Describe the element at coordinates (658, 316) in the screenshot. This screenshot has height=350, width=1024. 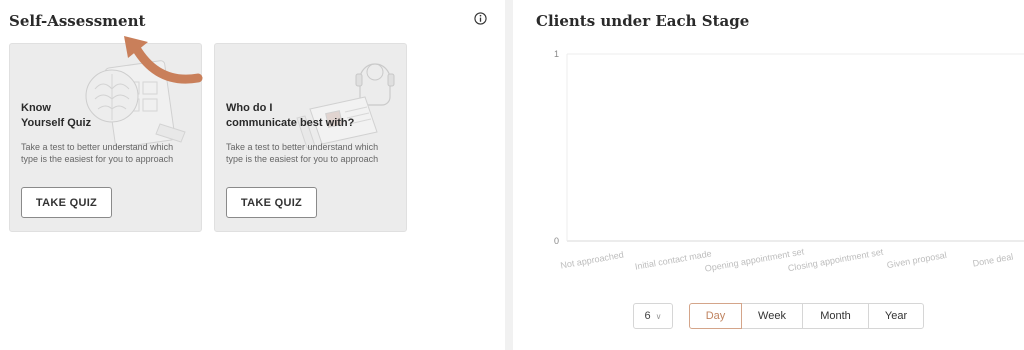
I see `chevron-down-icon: ∨` at that location.